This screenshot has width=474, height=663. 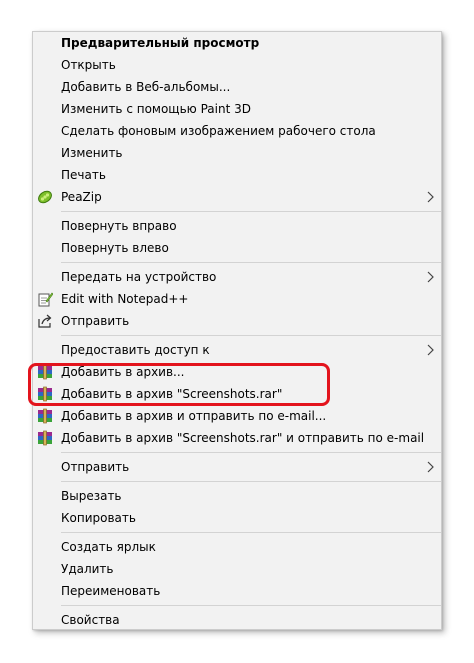 I want to click on menu-item-label: Удалить, so click(x=87, y=569).